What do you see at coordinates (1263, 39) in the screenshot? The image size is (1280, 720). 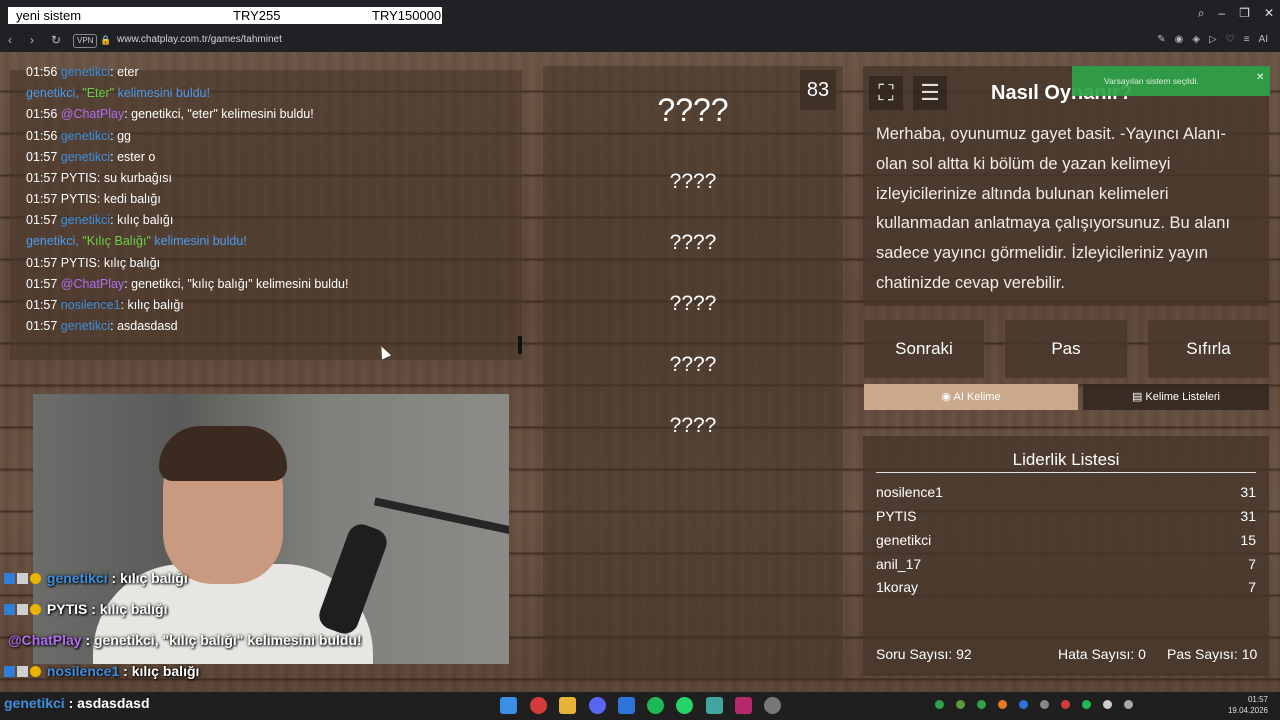 I see `ai-icon: AI` at bounding box center [1263, 39].